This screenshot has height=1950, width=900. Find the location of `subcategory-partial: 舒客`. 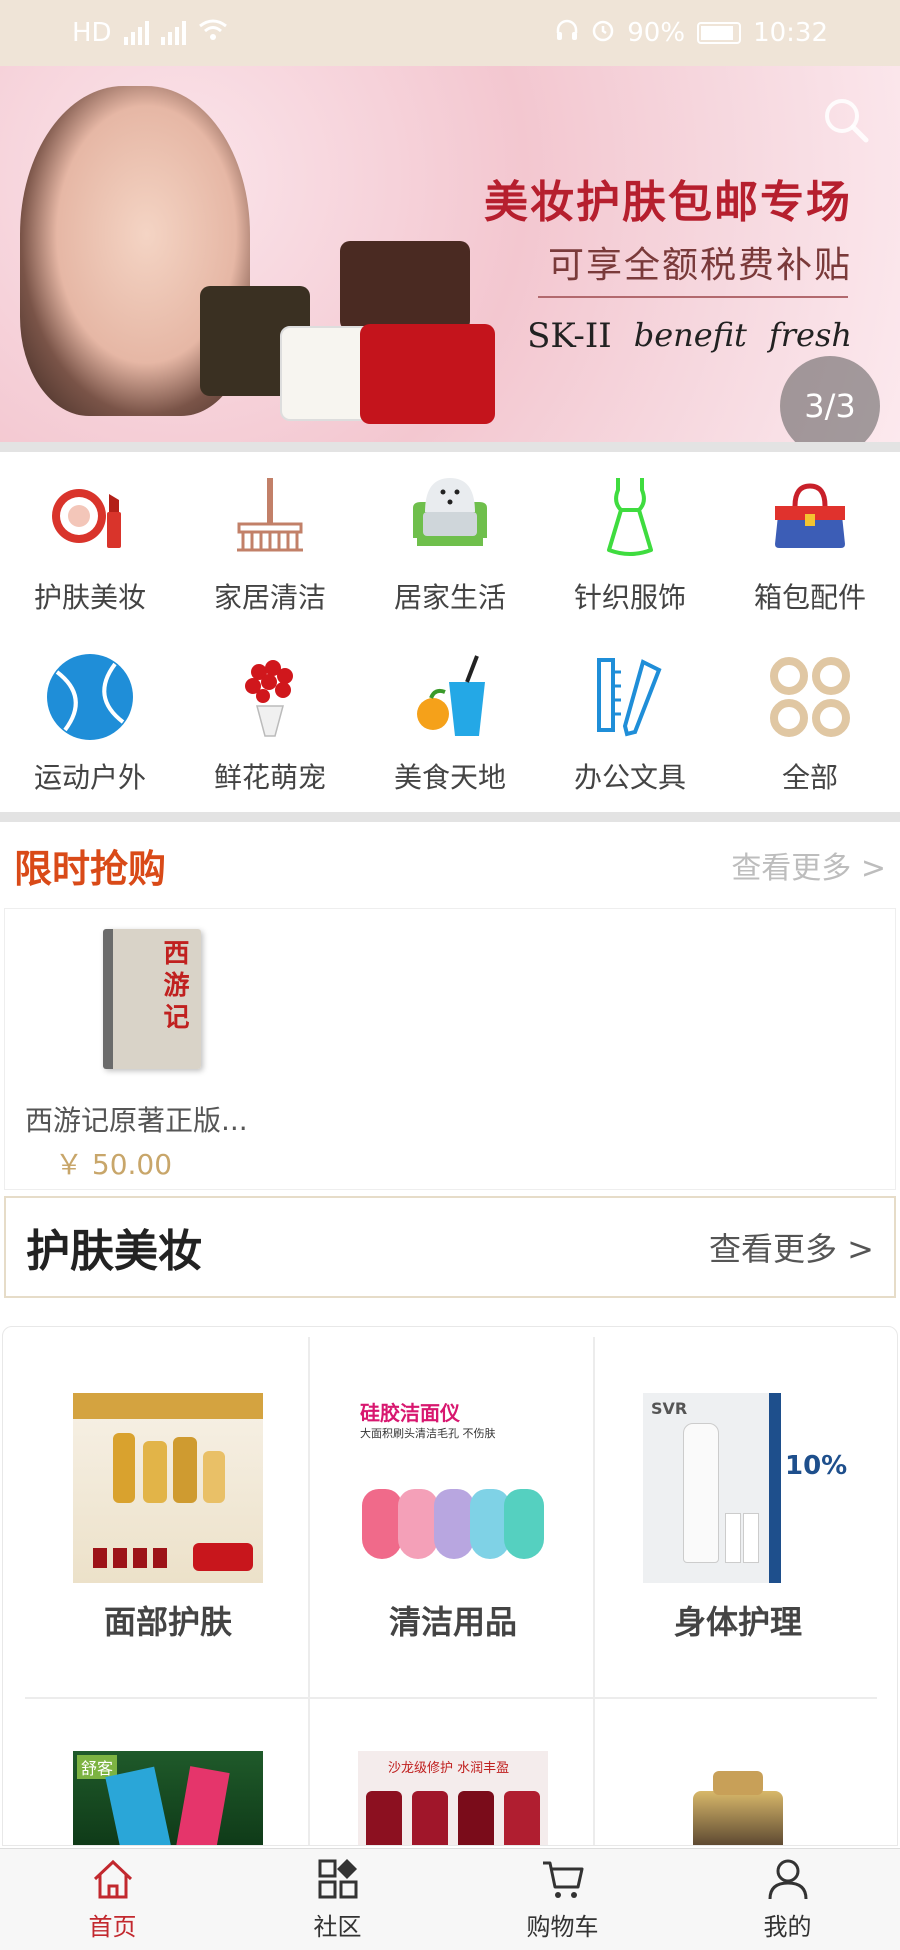

subcategory-partial: 舒客 is located at coordinates (168, 1798).